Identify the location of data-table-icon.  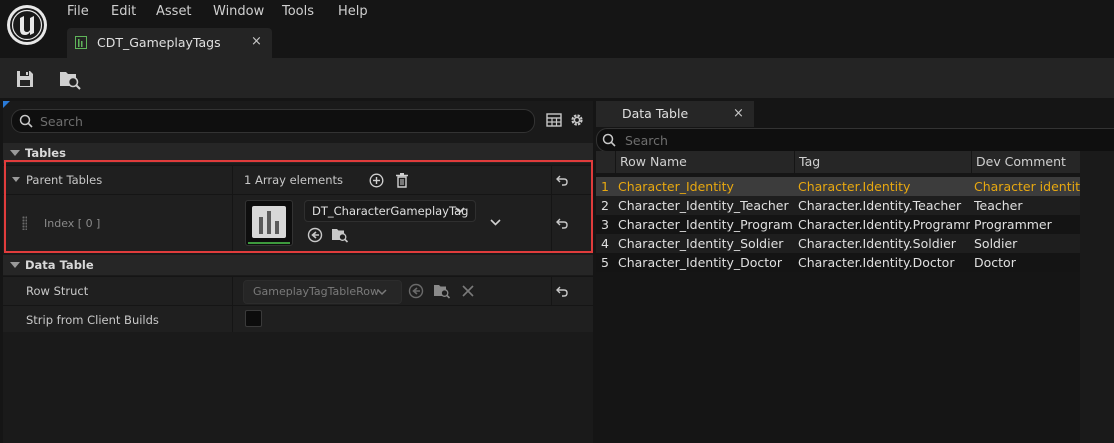
(81, 42).